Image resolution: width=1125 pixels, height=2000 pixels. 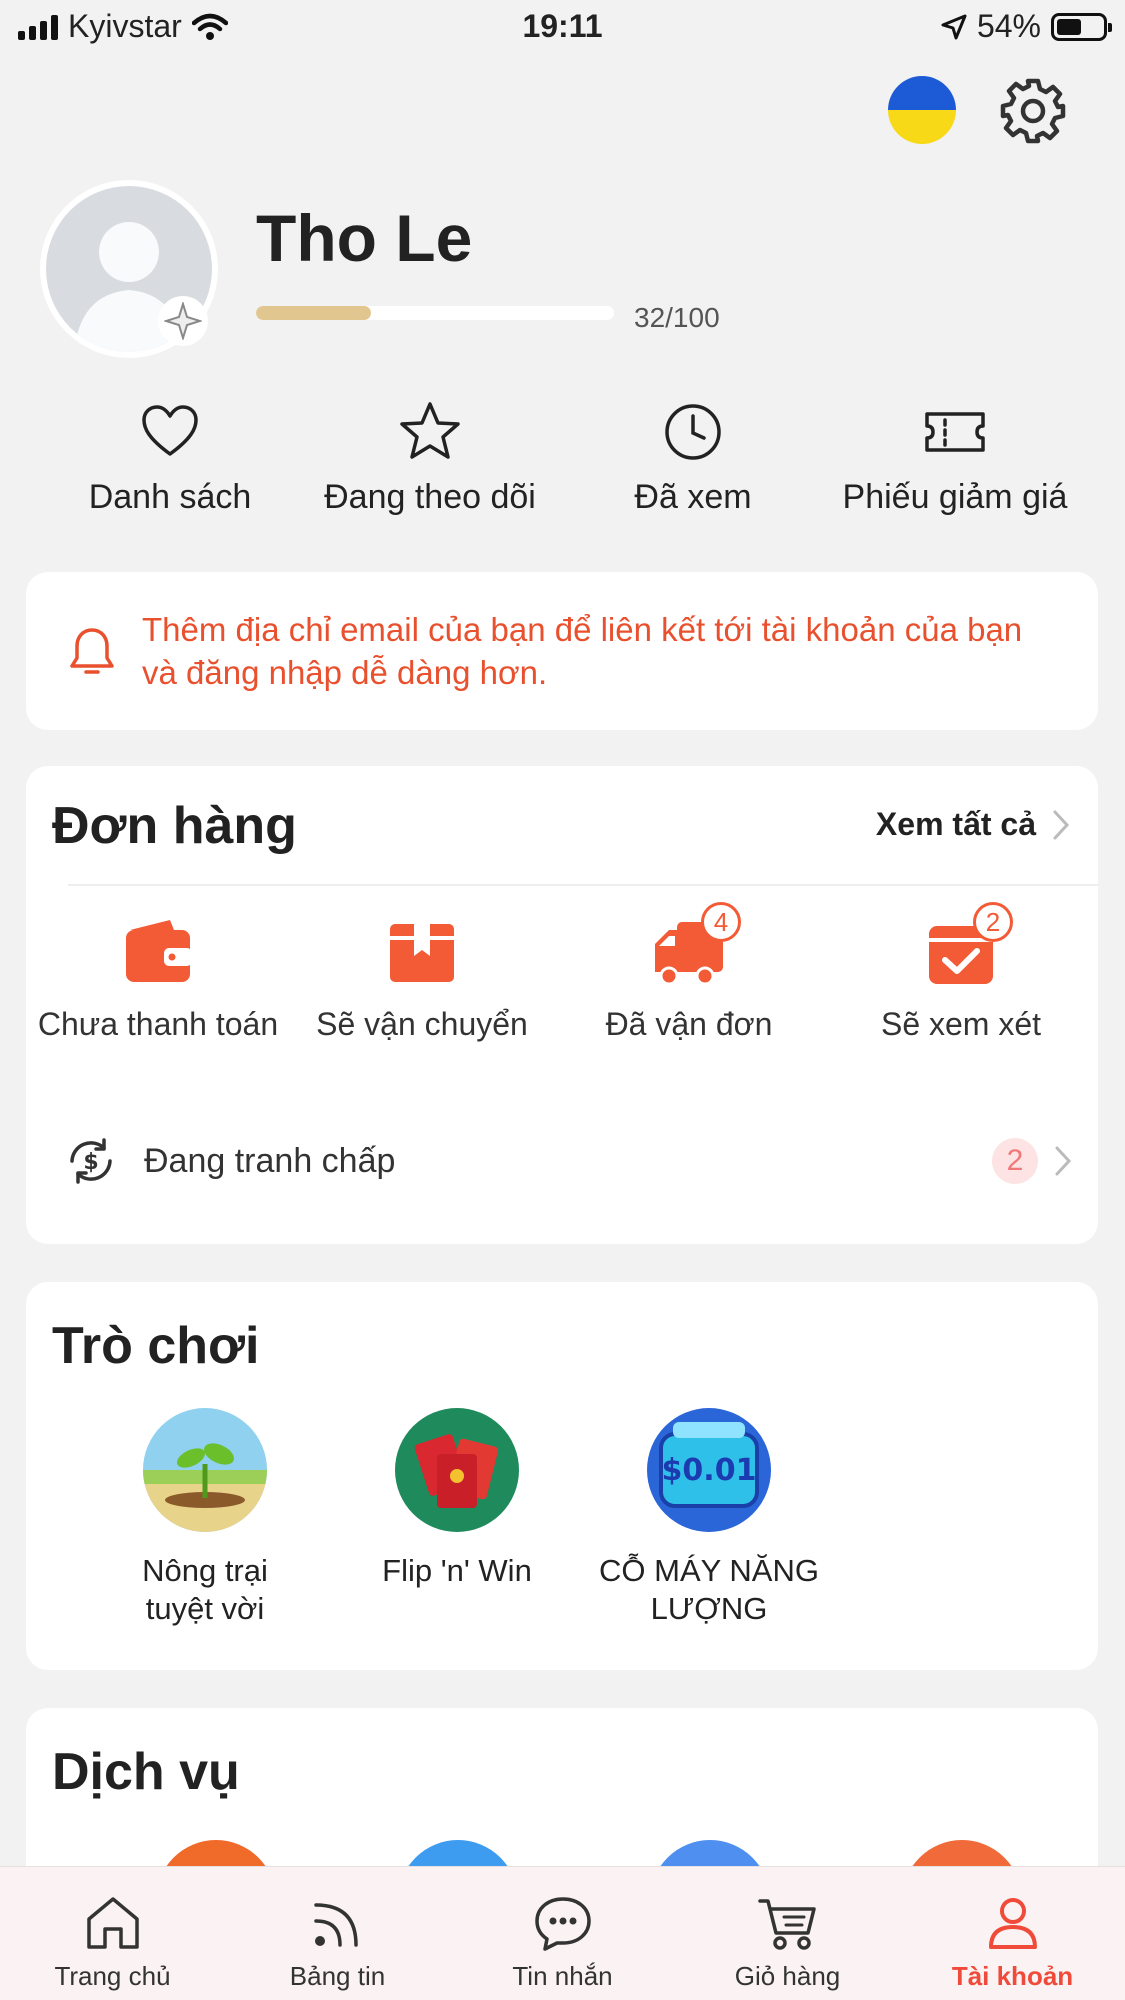 I want to click on bell-icon, so click(x=92, y=651).